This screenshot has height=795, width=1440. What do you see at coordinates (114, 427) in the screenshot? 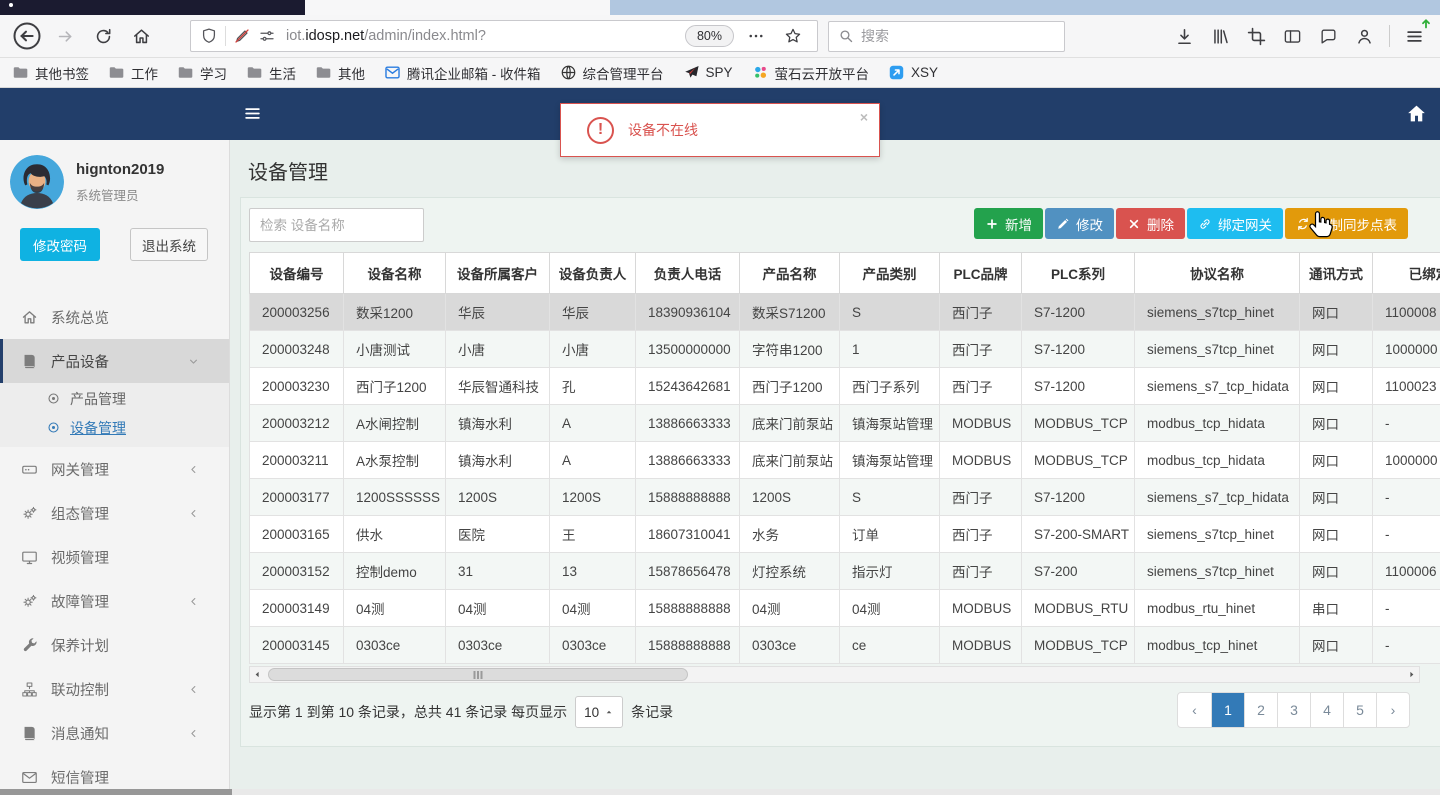
I see `sidebar-subitem: 设备管理` at bounding box center [114, 427].